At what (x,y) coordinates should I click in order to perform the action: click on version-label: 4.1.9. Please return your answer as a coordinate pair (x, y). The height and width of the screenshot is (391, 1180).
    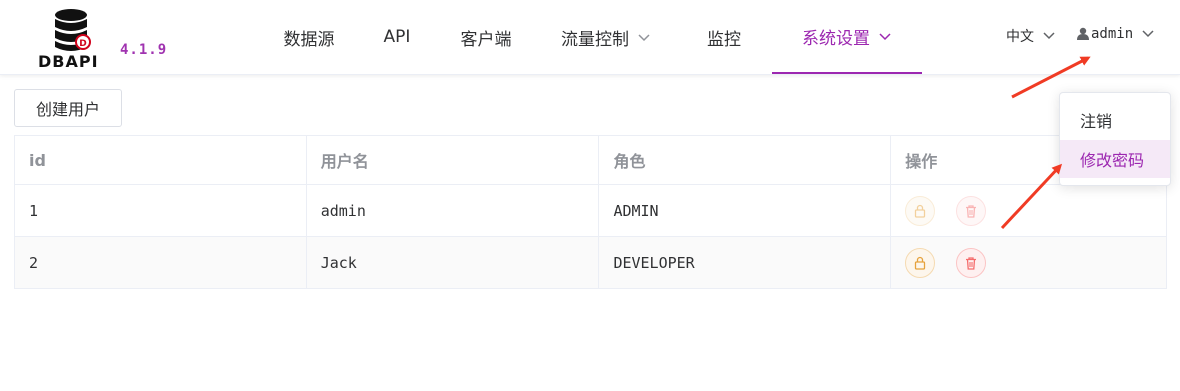
    Looking at the image, I should click on (144, 50).